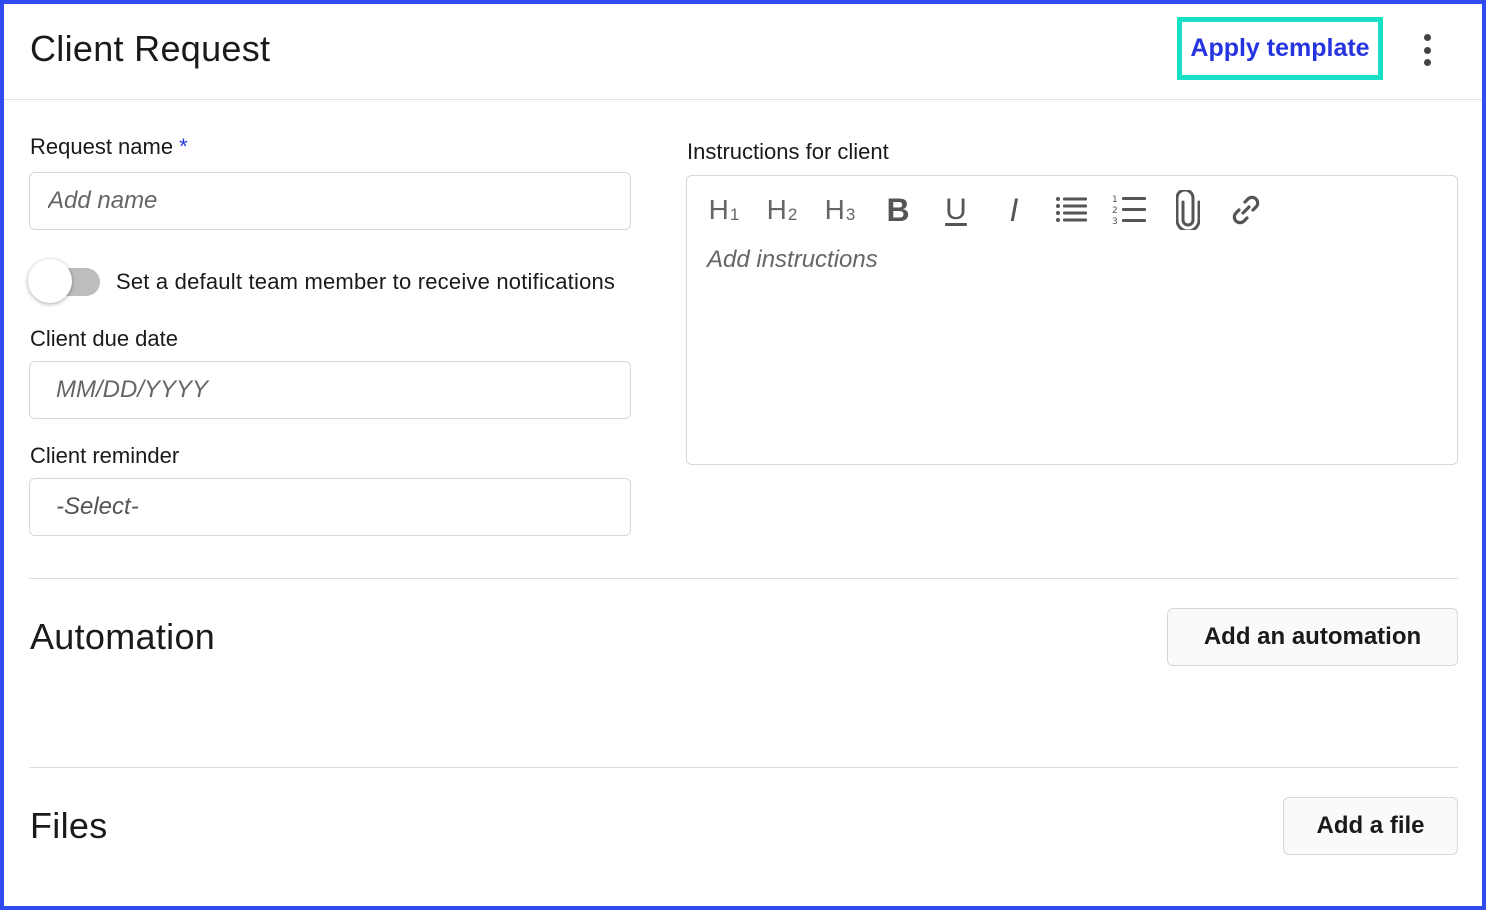 Image resolution: width=1486 pixels, height=910 pixels. Describe the element at coordinates (1115, 221) in the screenshot. I see `svg-text: 3` at that location.